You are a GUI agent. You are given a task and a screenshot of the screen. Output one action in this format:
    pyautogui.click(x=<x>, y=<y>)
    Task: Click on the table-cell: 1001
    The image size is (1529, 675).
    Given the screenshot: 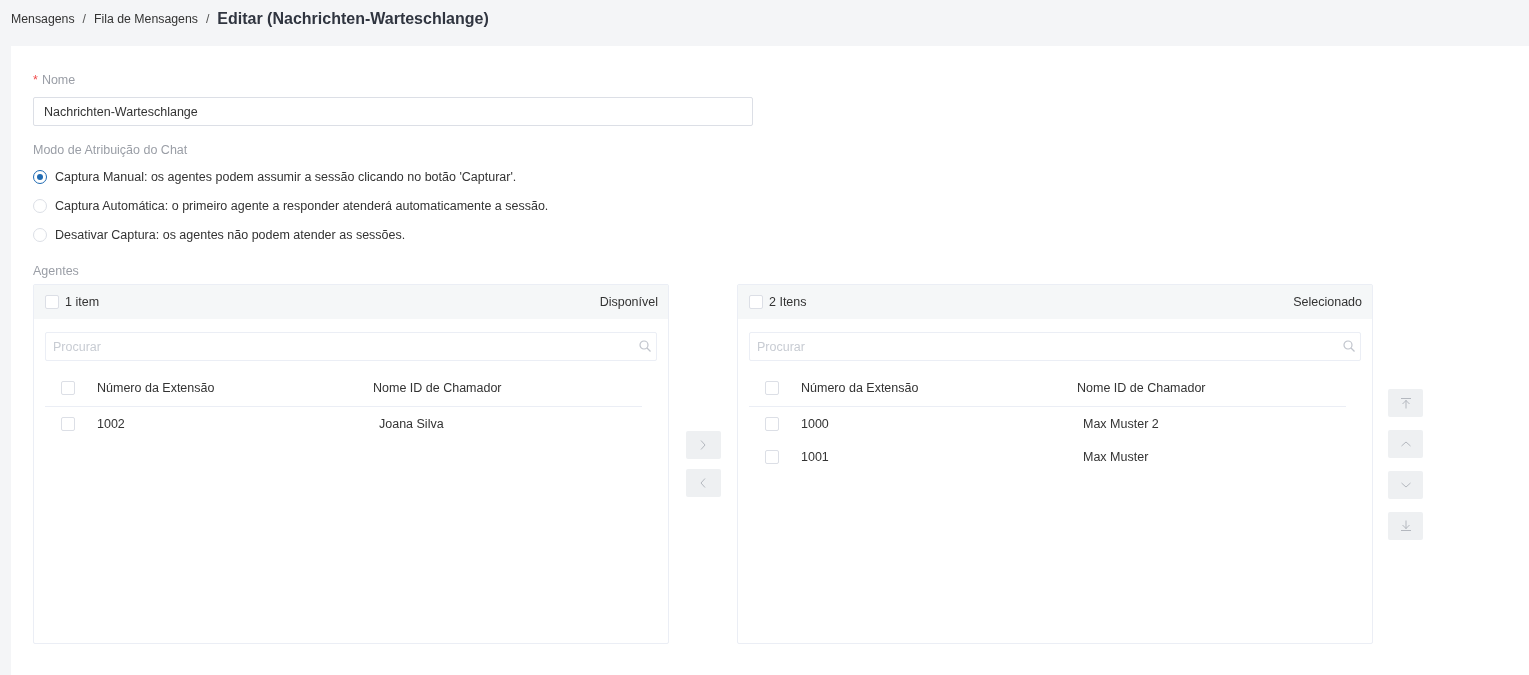 What is the action you would take?
    pyautogui.click(x=815, y=456)
    